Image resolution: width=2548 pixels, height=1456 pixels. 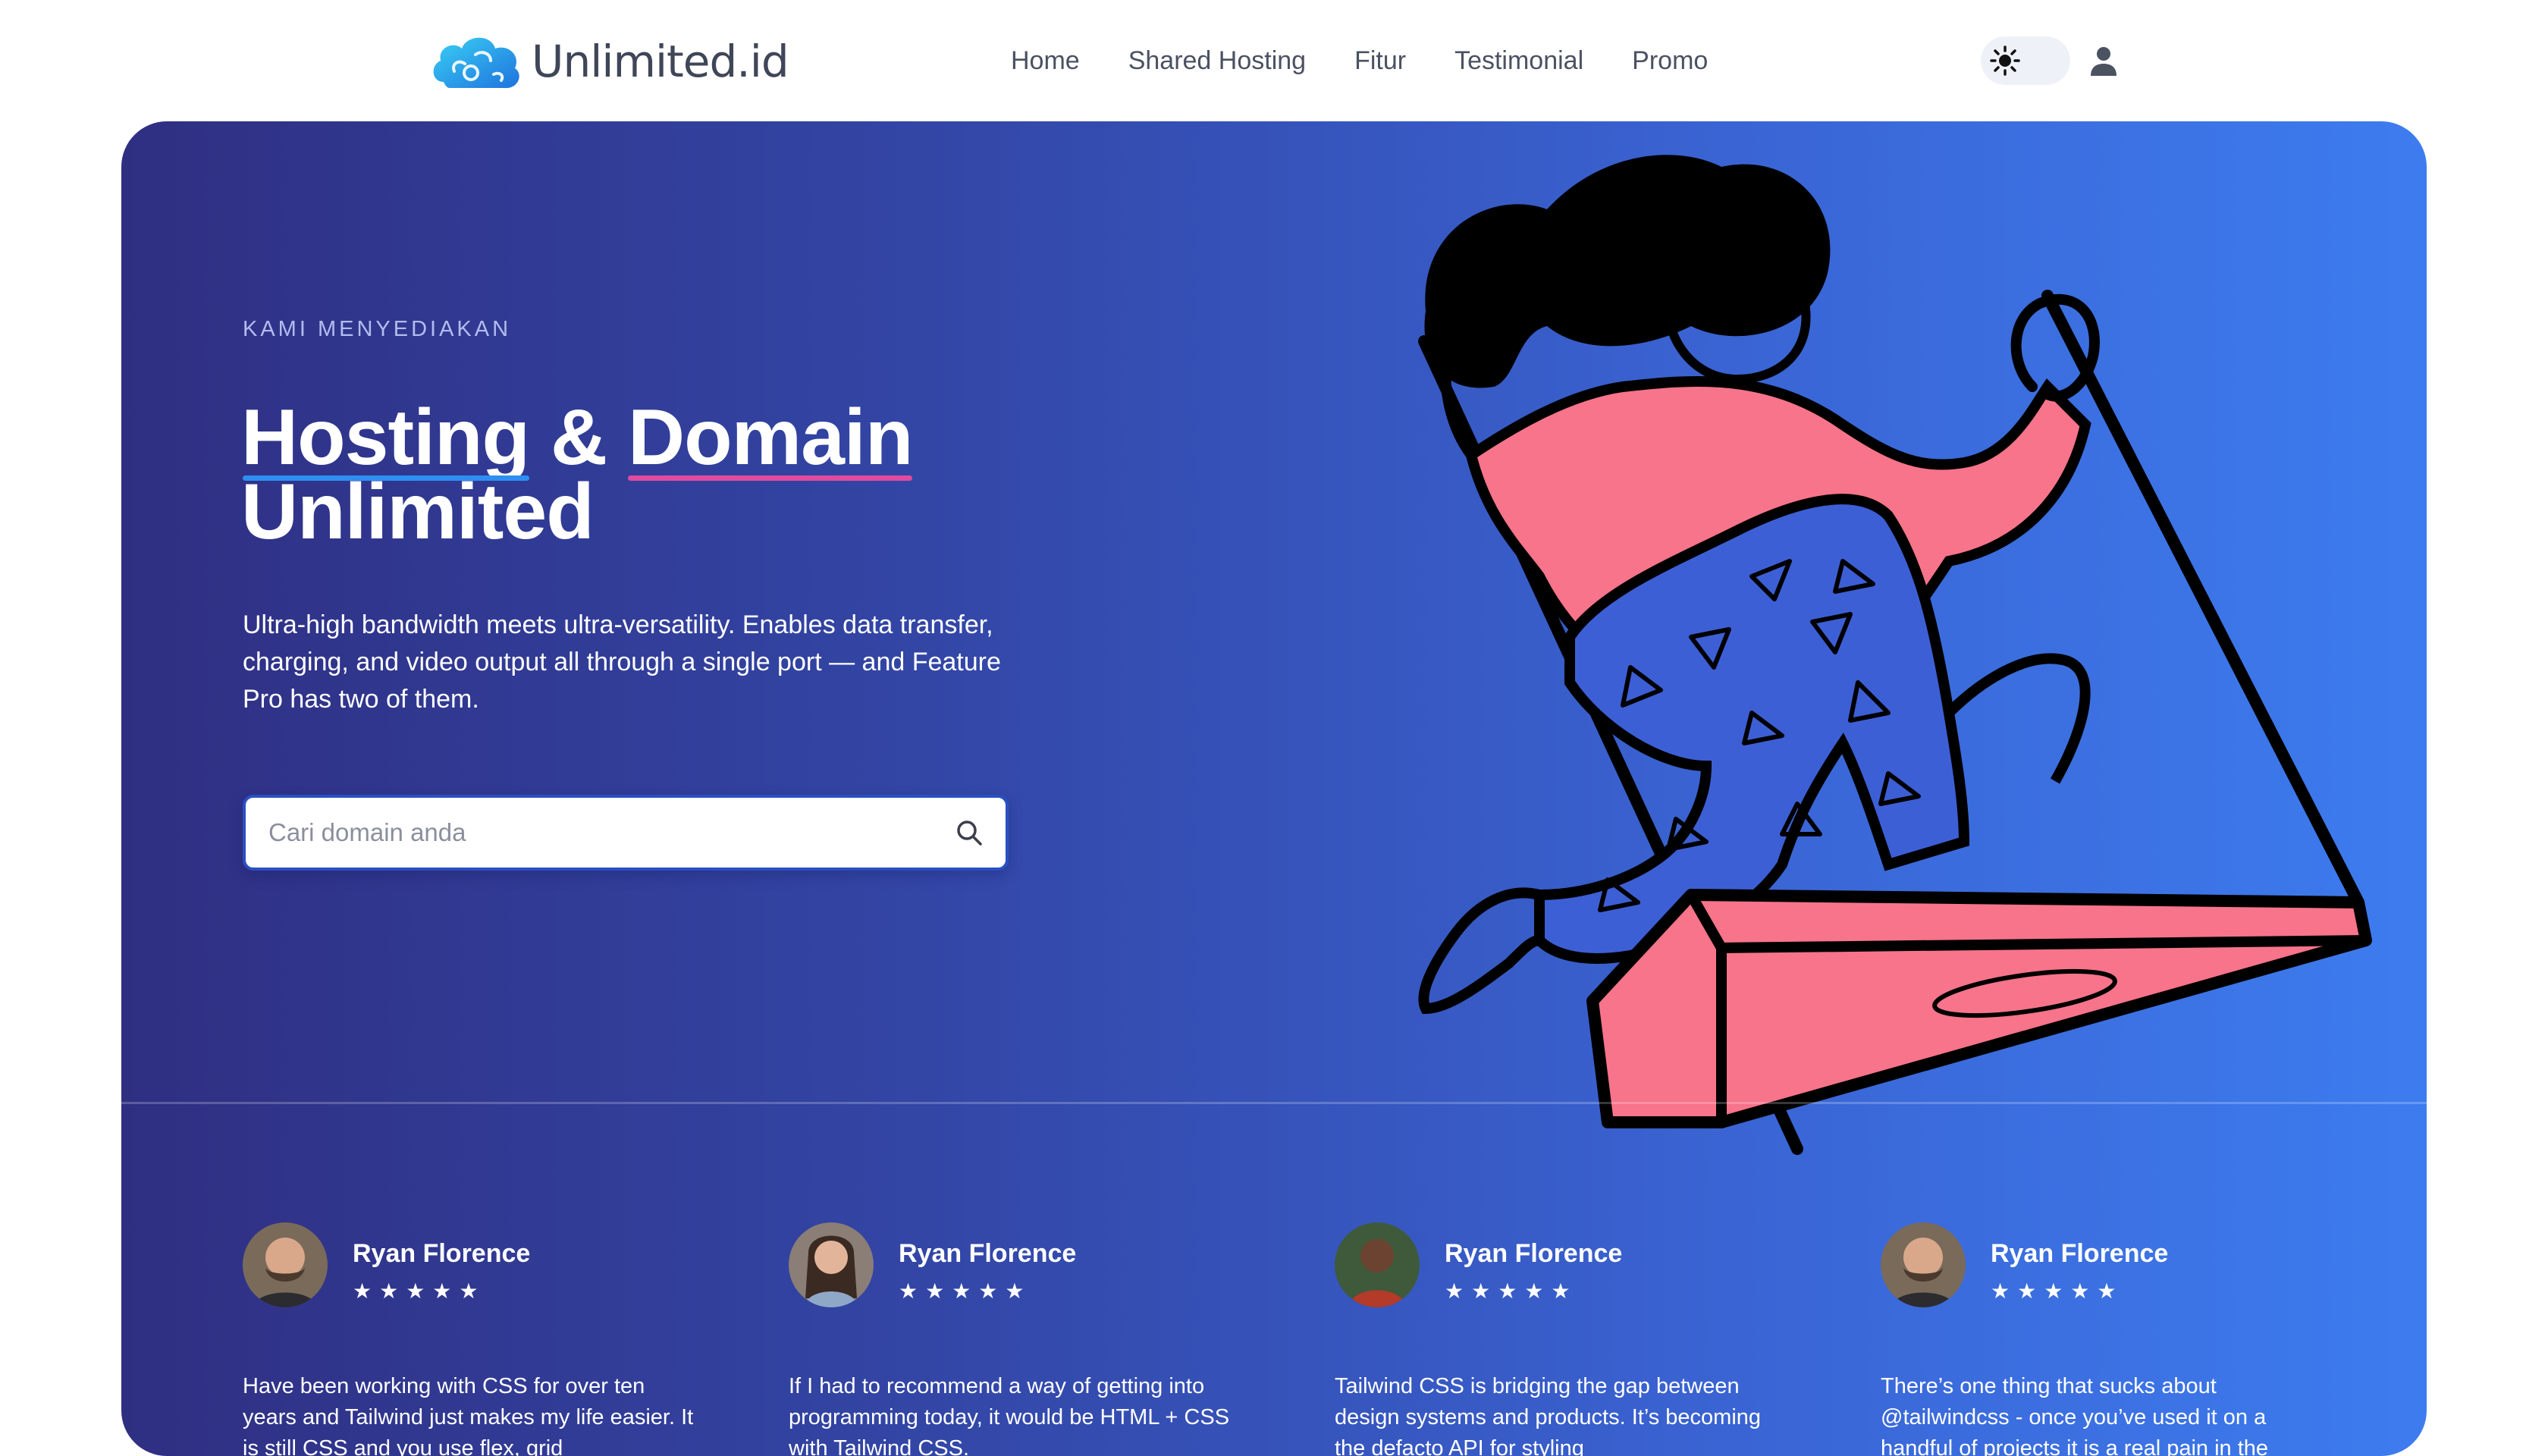 What do you see at coordinates (1670, 61) in the screenshot?
I see `nav-promo: Promo` at bounding box center [1670, 61].